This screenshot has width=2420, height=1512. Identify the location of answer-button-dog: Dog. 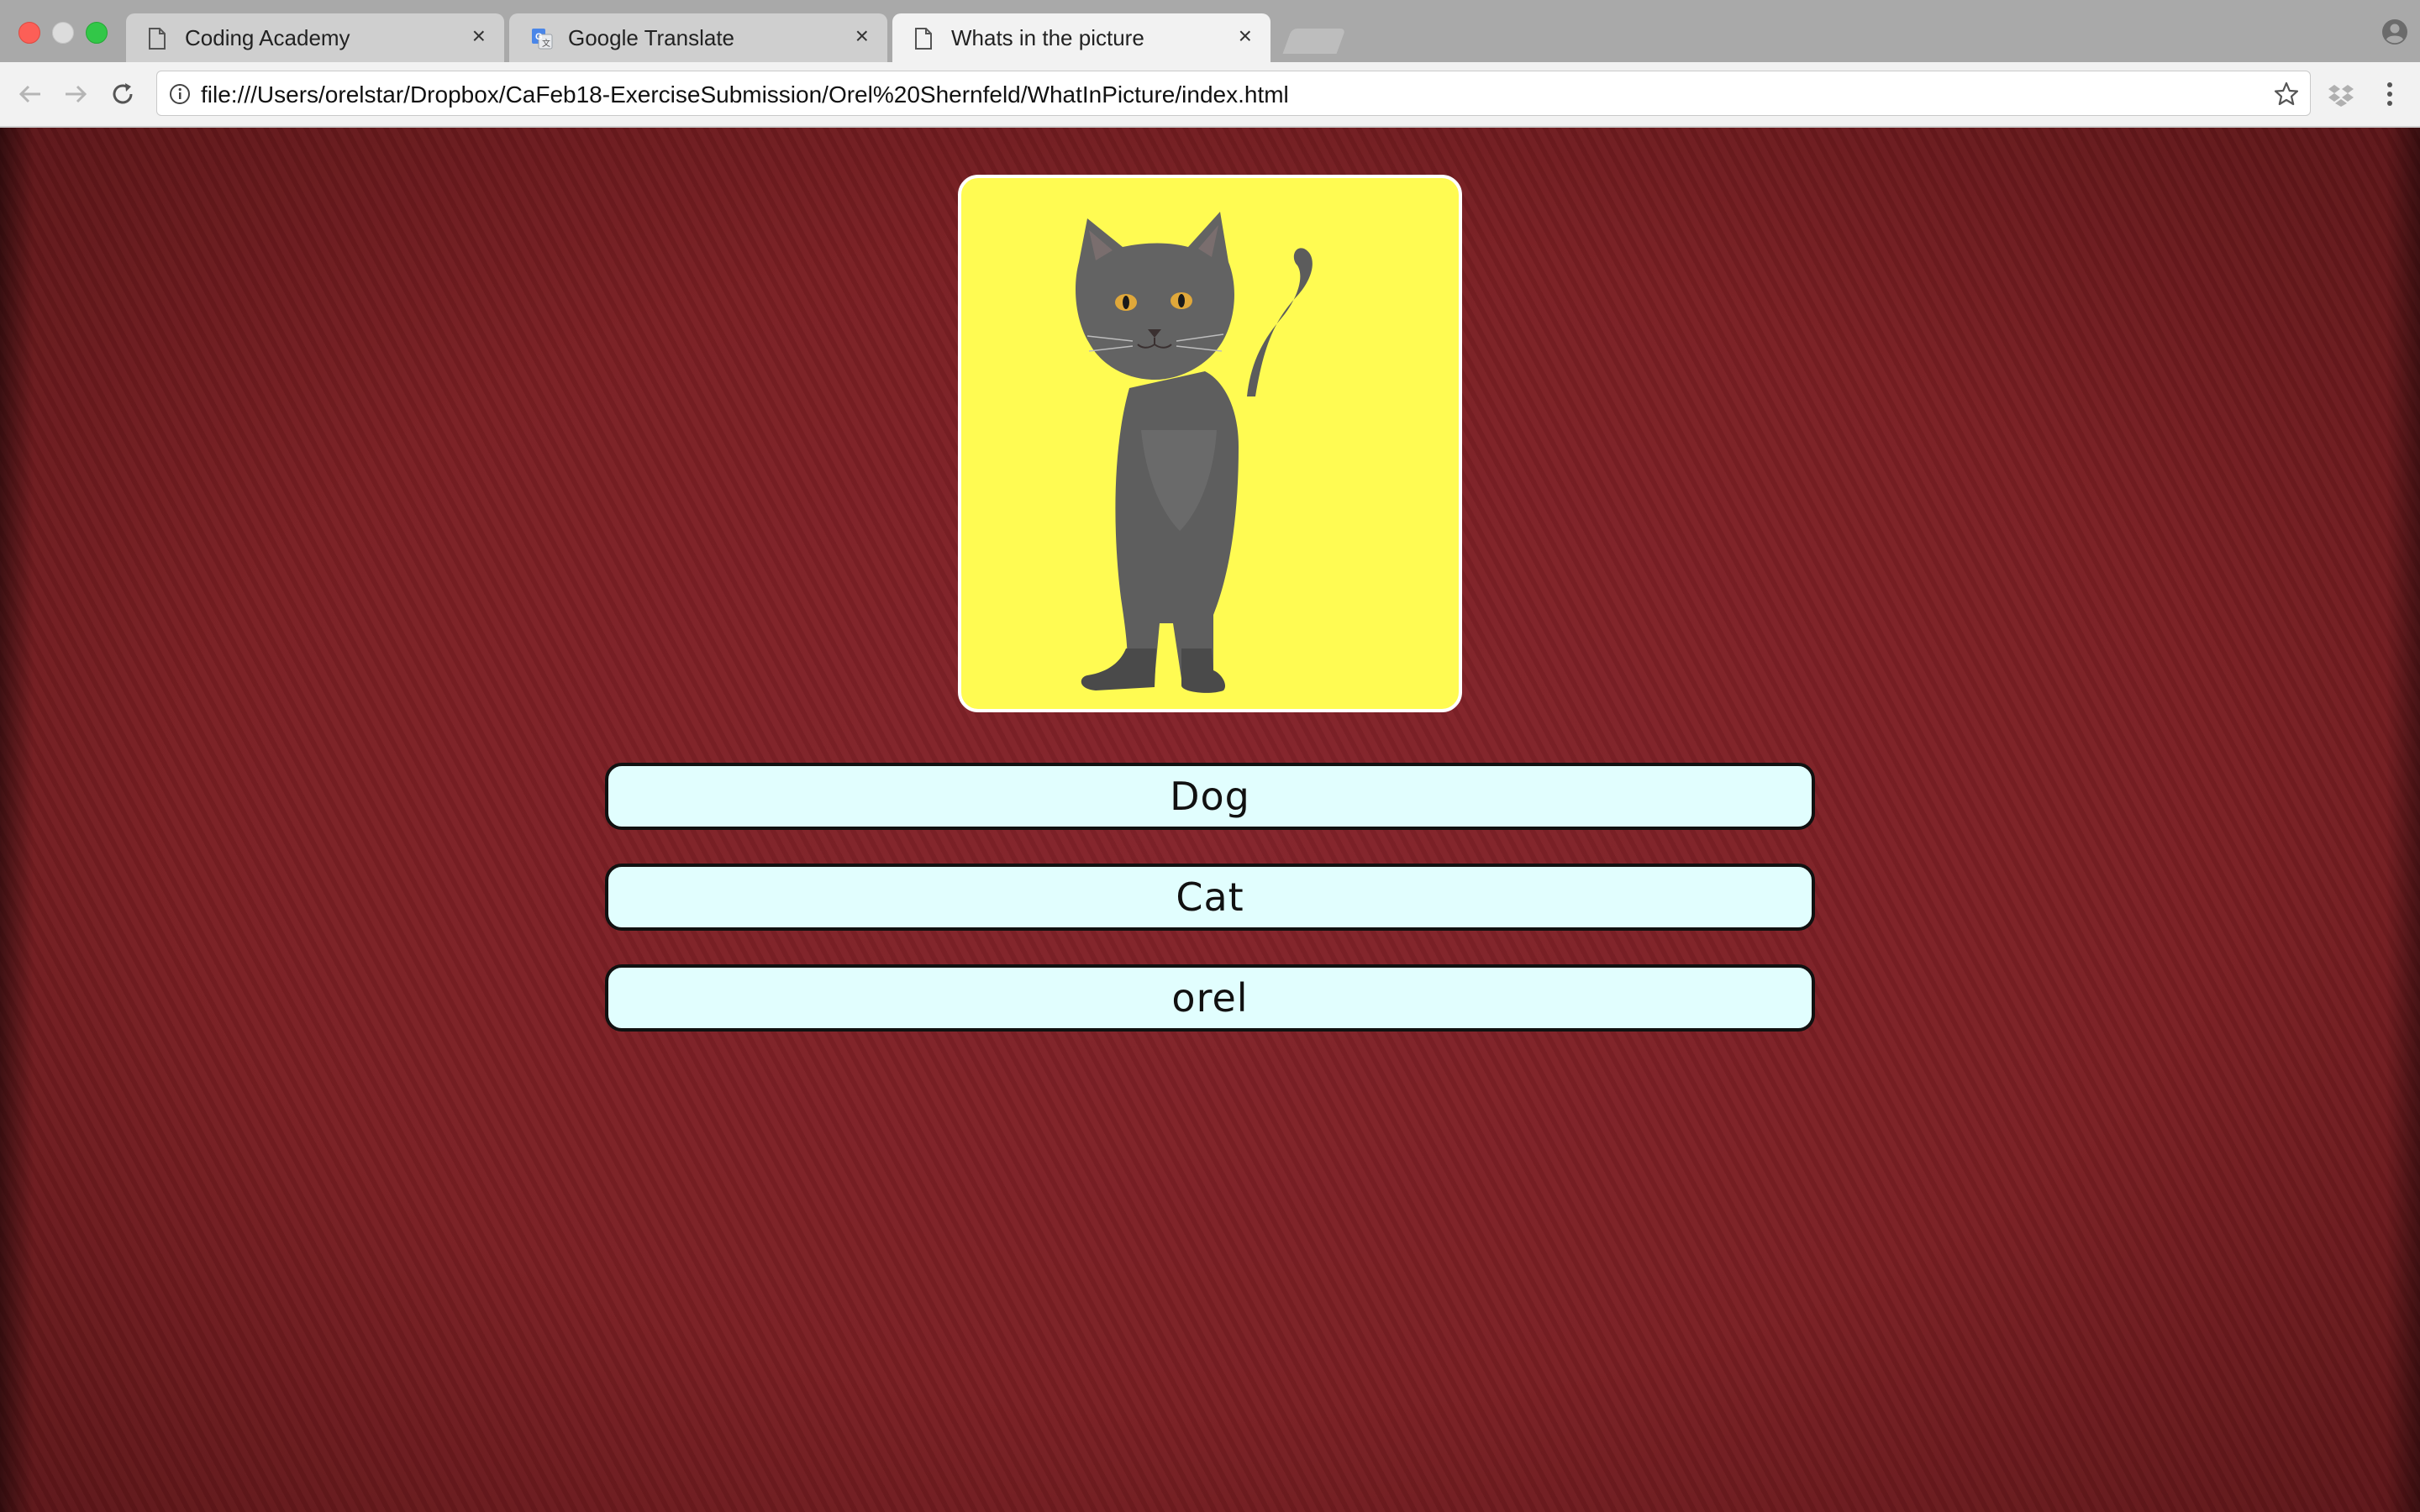
(1210, 796).